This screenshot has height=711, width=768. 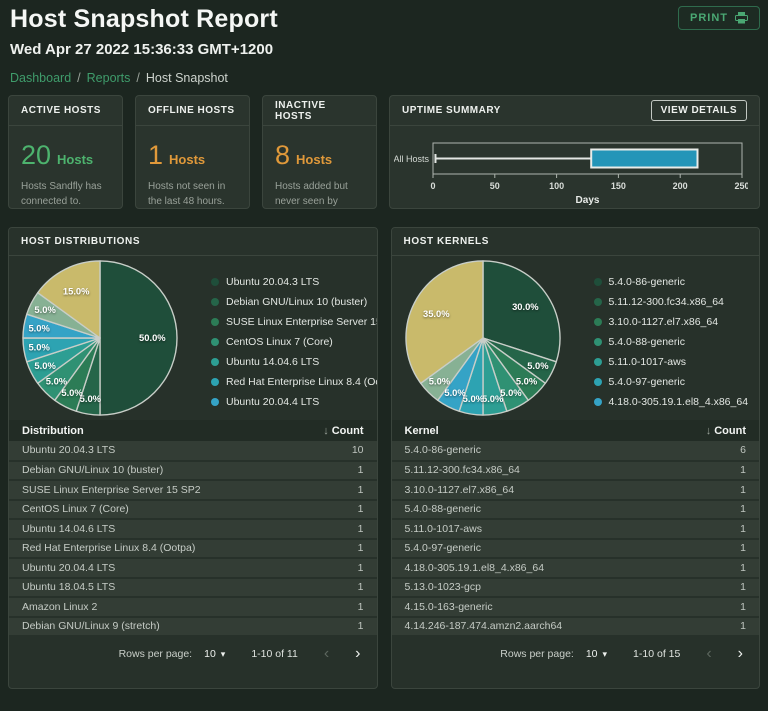 I want to click on table-row: 4.15.0-163-generic 1, so click(x=575, y=607).